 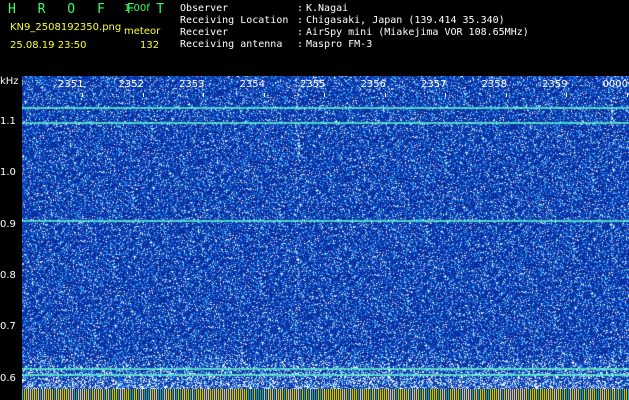 I want to click on y-tick-label: 0.9, so click(x=8, y=224).